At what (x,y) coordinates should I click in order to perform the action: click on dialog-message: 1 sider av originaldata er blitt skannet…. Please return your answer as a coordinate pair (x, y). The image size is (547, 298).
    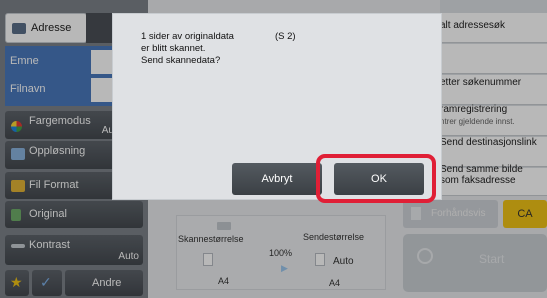
    Looking at the image, I should click on (187, 49).